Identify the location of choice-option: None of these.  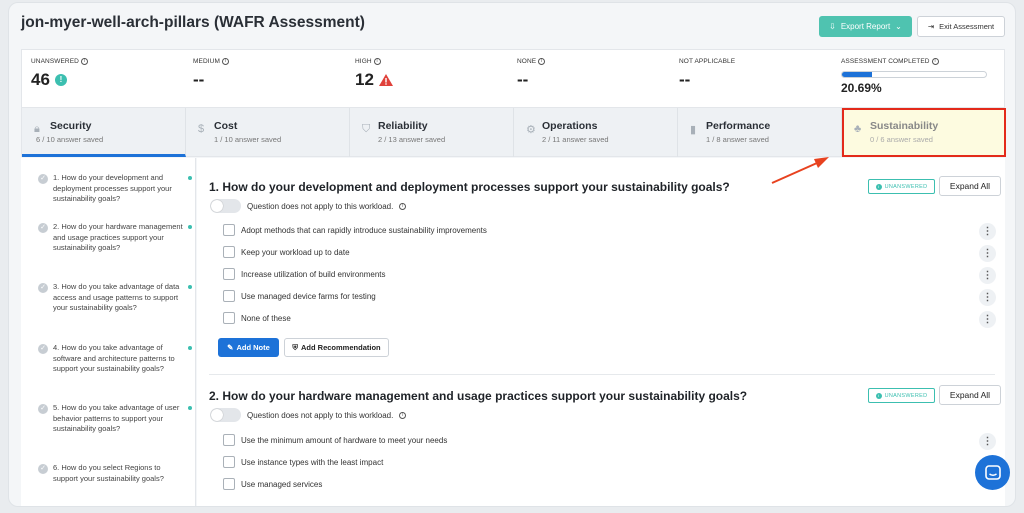
(257, 318).